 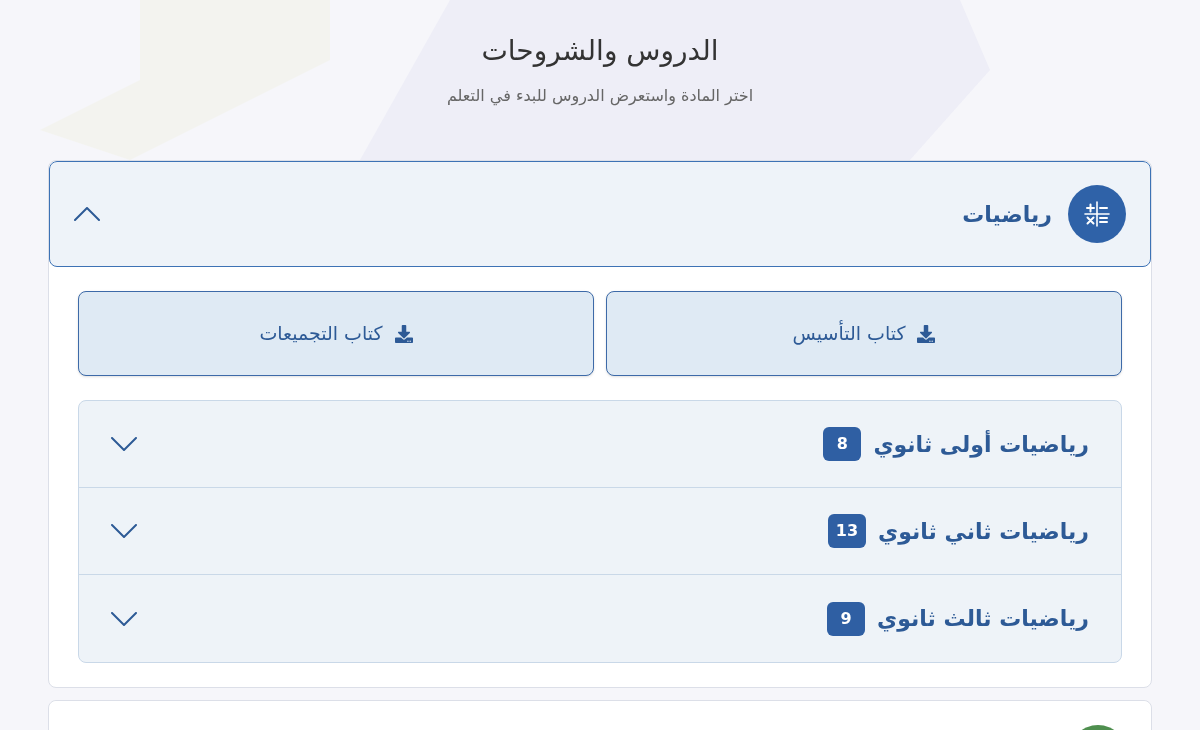 I want to click on subject-header: رياضيات, so click(x=600, y=214).